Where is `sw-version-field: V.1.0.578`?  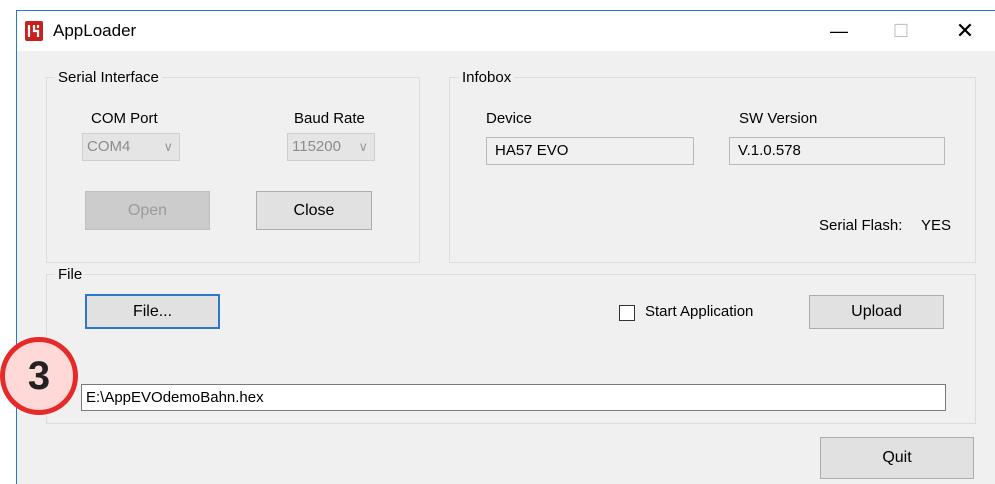 sw-version-field: V.1.0.578 is located at coordinates (837, 151).